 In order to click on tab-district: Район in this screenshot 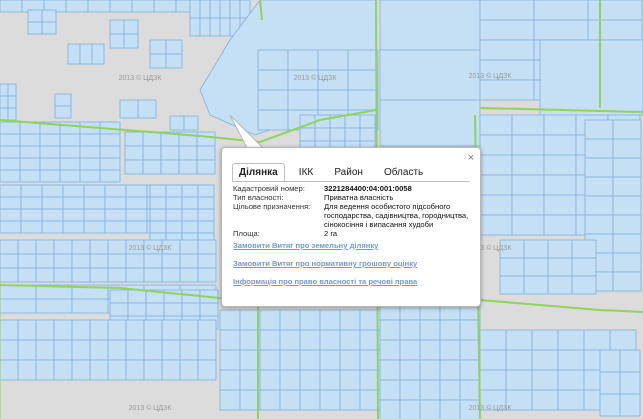, I will do `click(348, 172)`.